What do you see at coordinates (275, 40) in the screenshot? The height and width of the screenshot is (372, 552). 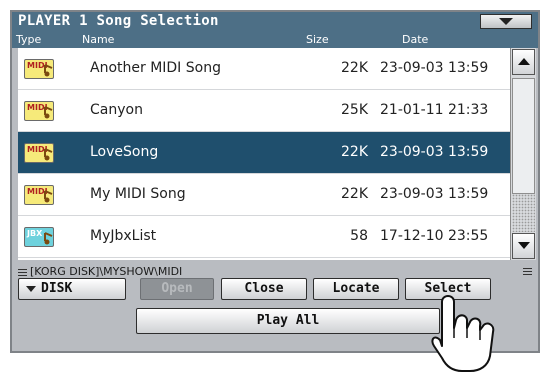 I see `column-header: Type Name Size Date` at bounding box center [275, 40].